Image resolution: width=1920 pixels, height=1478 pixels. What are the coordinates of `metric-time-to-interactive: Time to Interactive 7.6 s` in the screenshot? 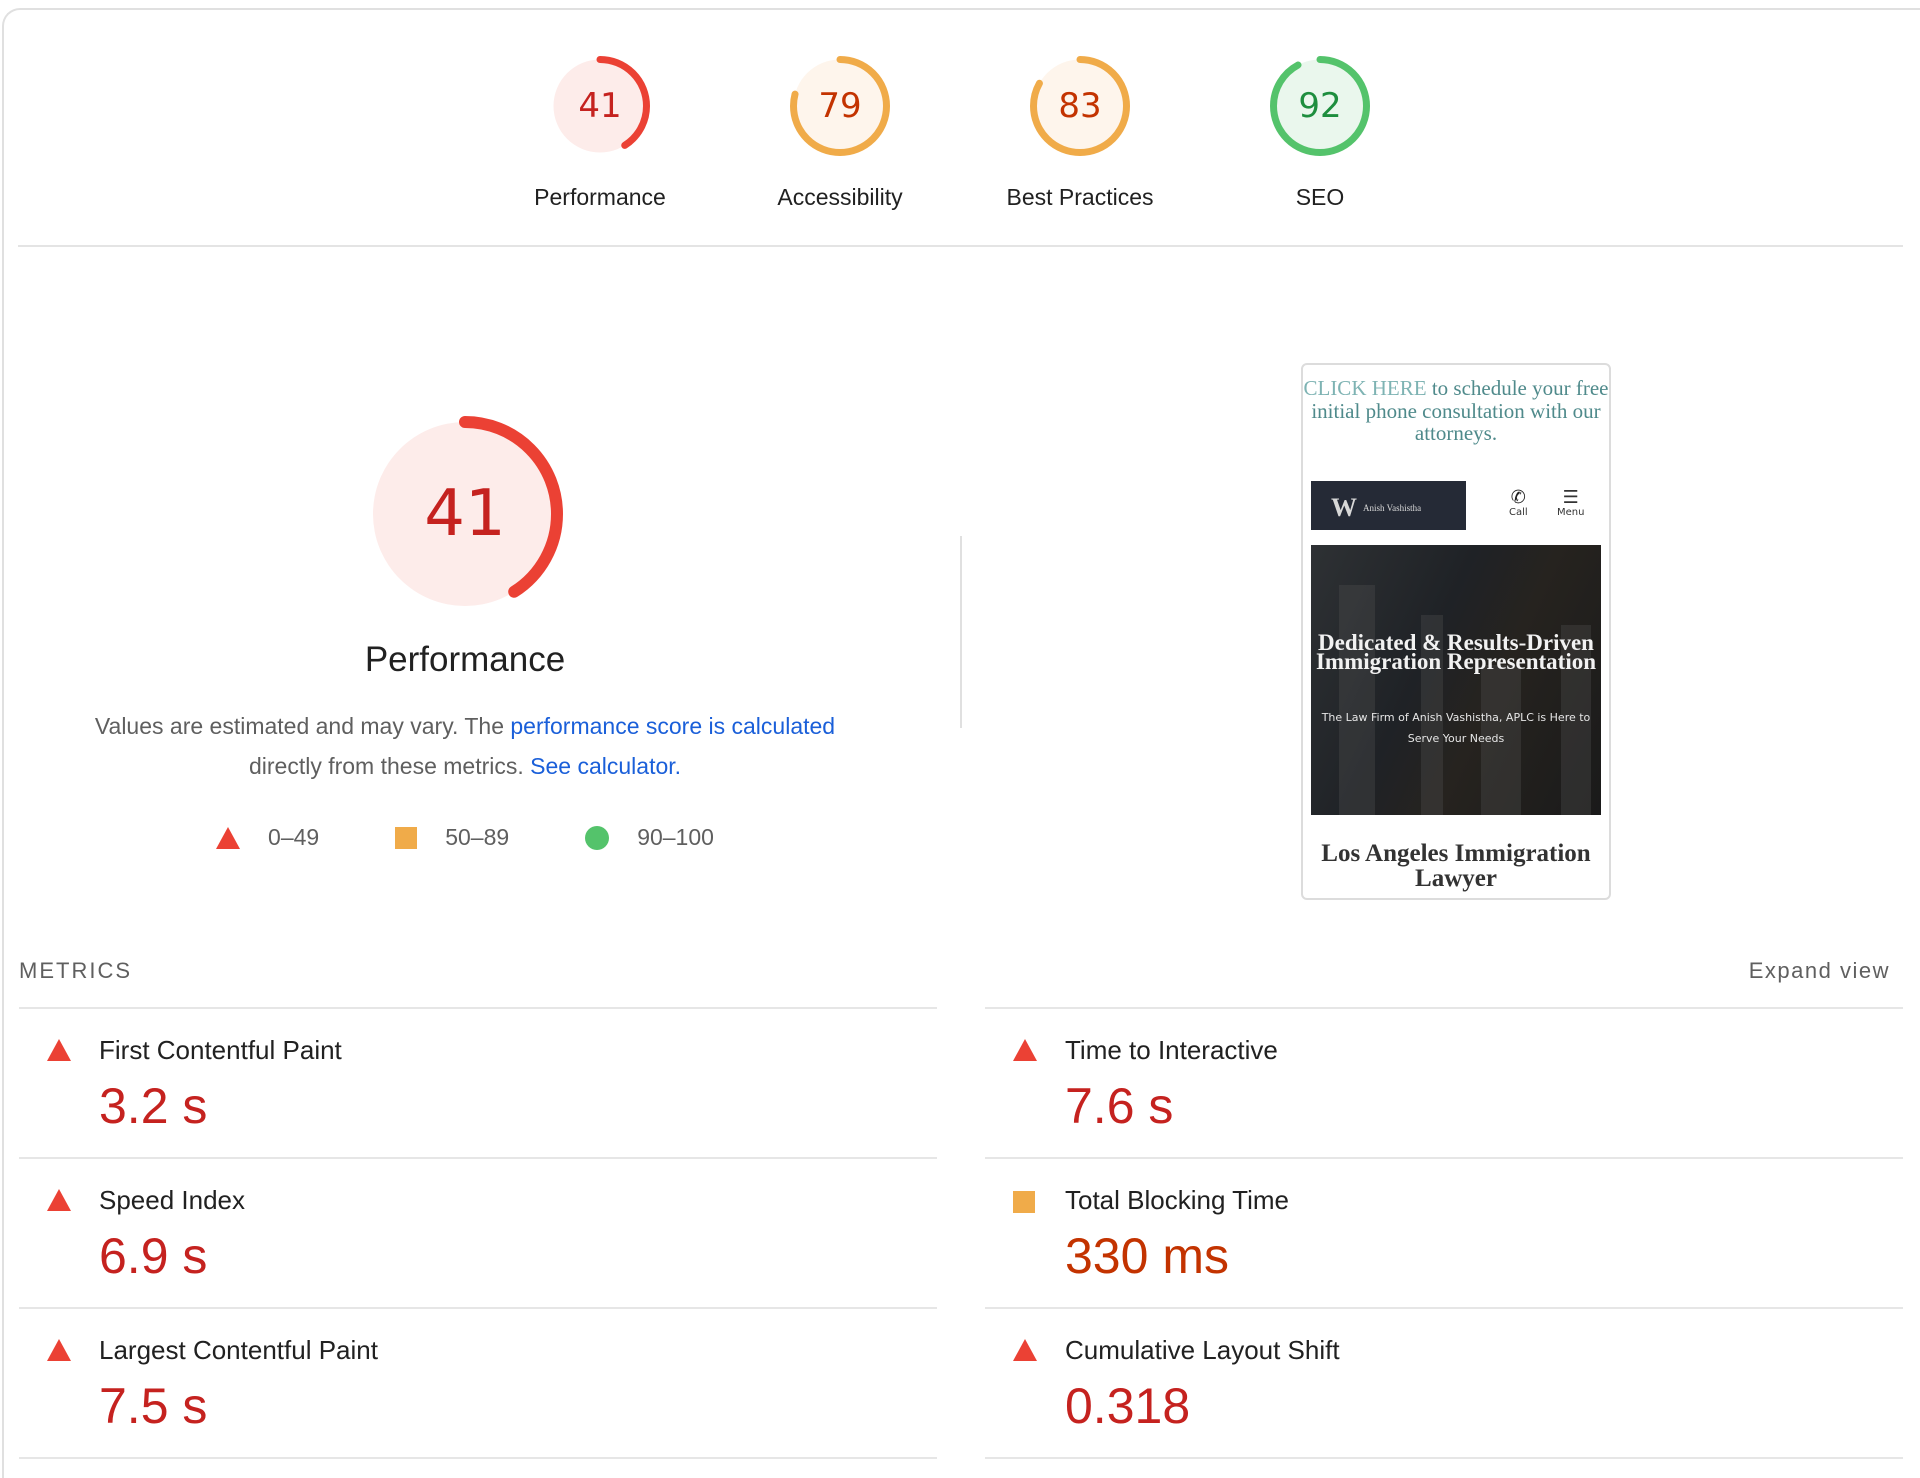 It's located at (1444, 1082).